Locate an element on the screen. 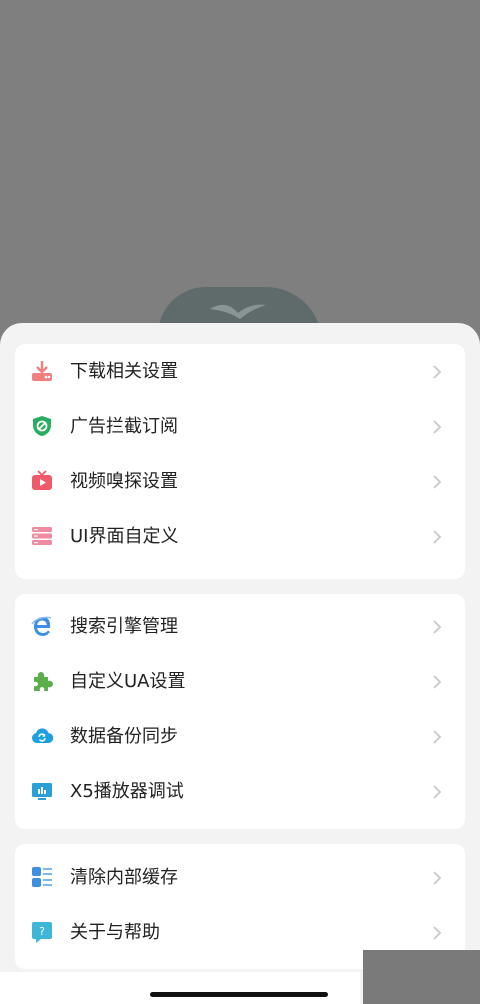 The width and height of the screenshot is (480, 1004). menu-item-label: 搜索引擎管理 is located at coordinates (124, 626).